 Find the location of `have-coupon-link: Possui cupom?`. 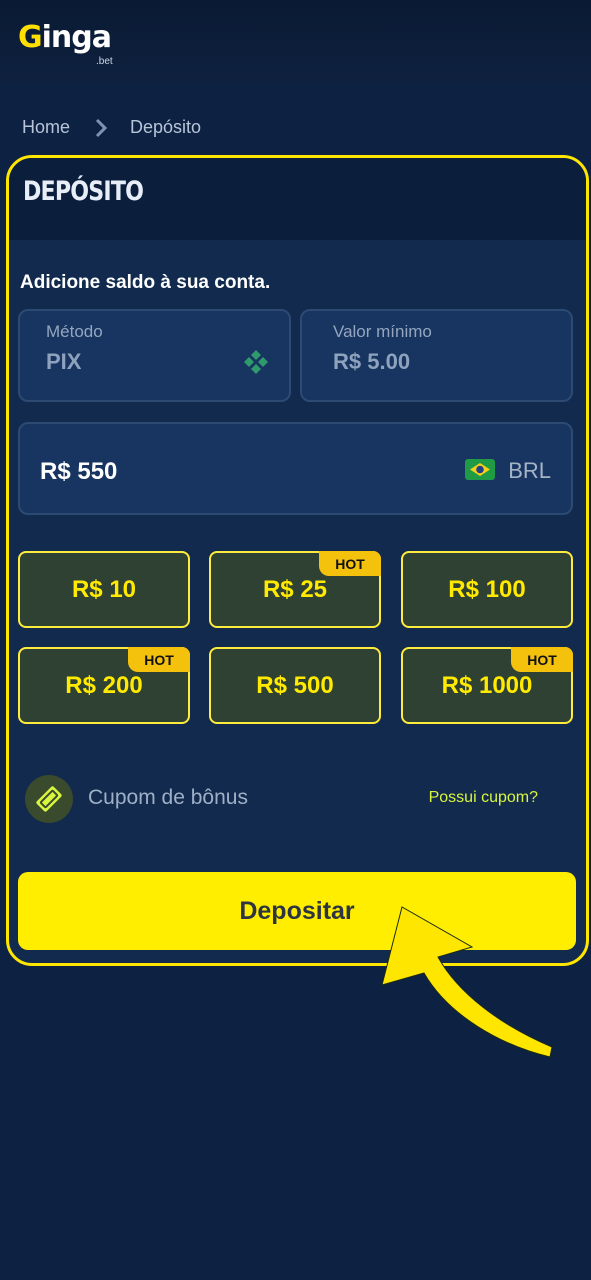

have-coupon-link: Possui cupom? is located at coordinates (483, 798).